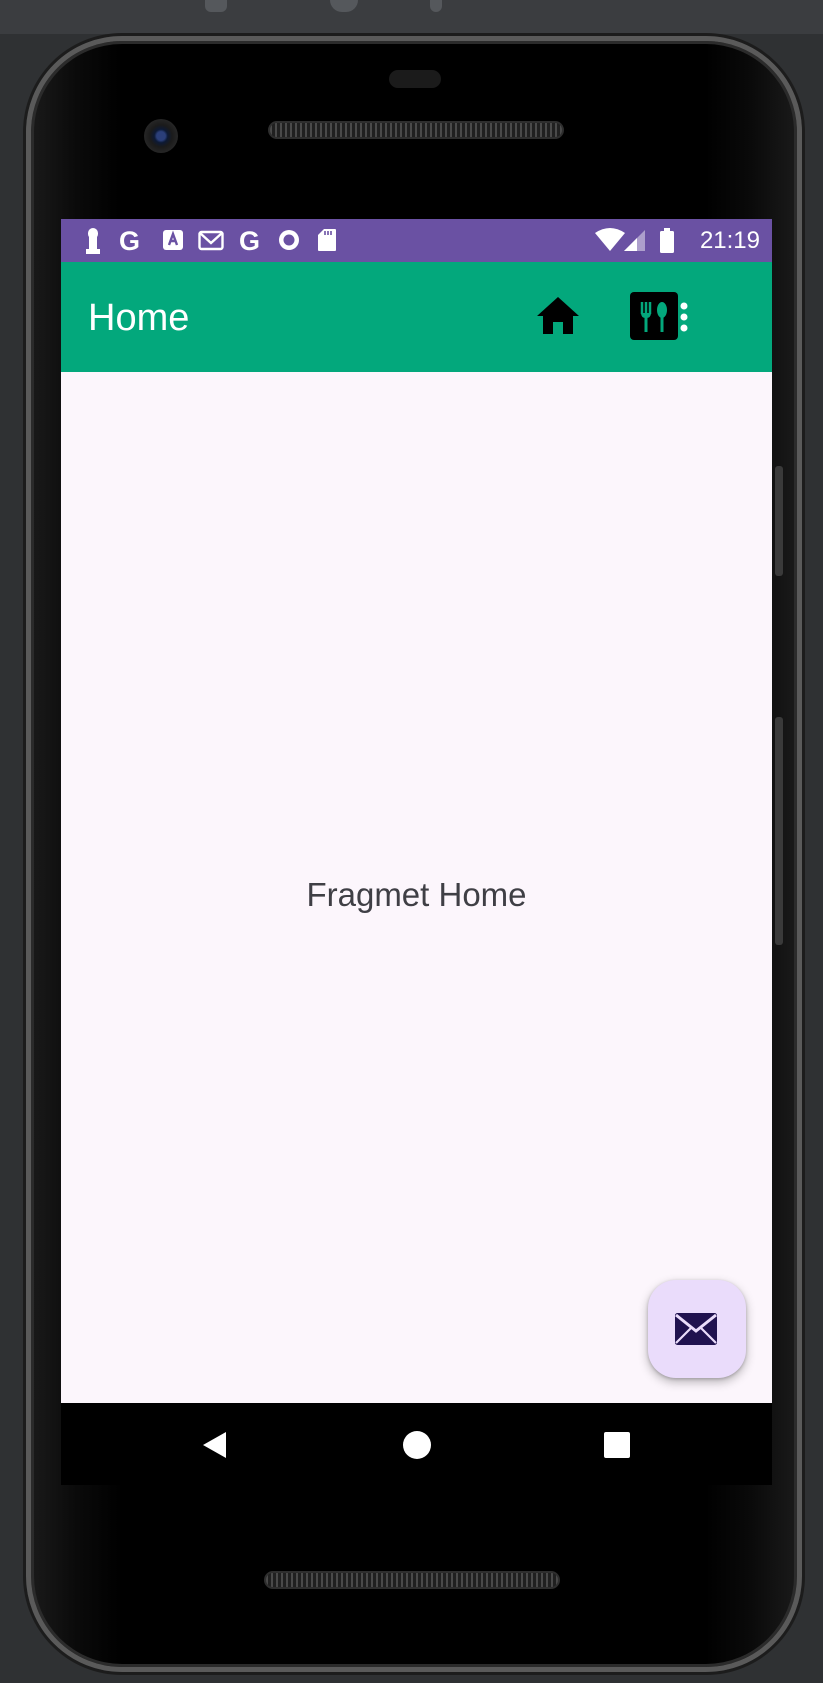 This screenshot has height=1683, width=823. I want to click on key-icon, so click(93, 241).